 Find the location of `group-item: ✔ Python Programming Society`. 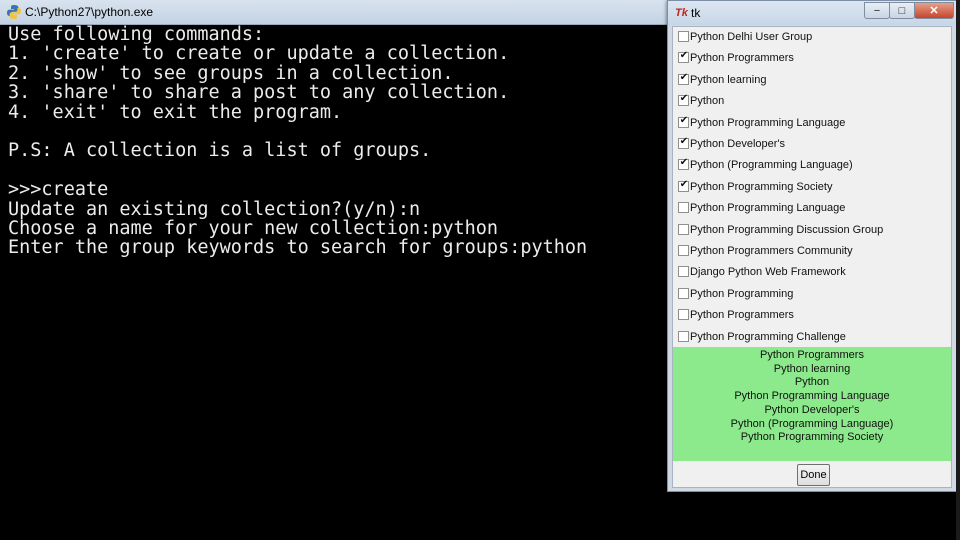

group-item: ✔ Python Programming Society is located at coordinates (812, 187).